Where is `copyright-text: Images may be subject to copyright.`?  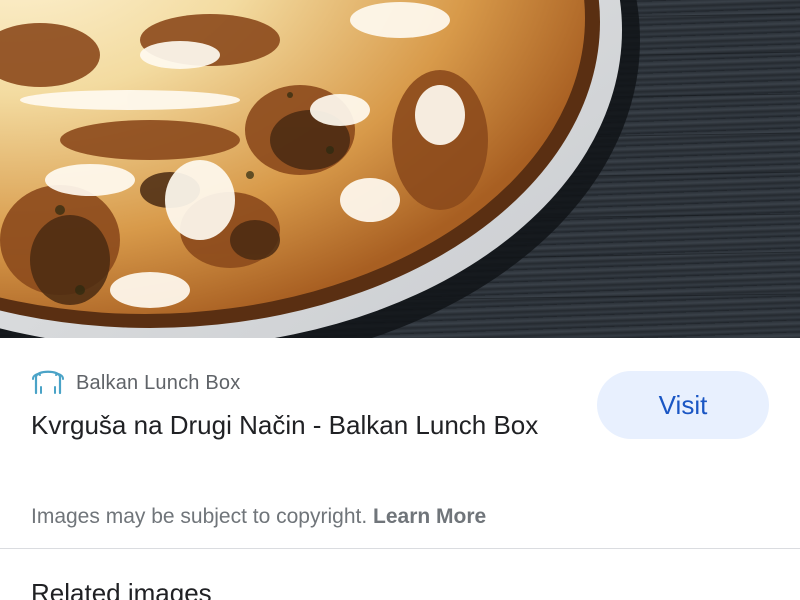 copyright-text: Images may be subject to copyright. is located at coordinates (199, 516).